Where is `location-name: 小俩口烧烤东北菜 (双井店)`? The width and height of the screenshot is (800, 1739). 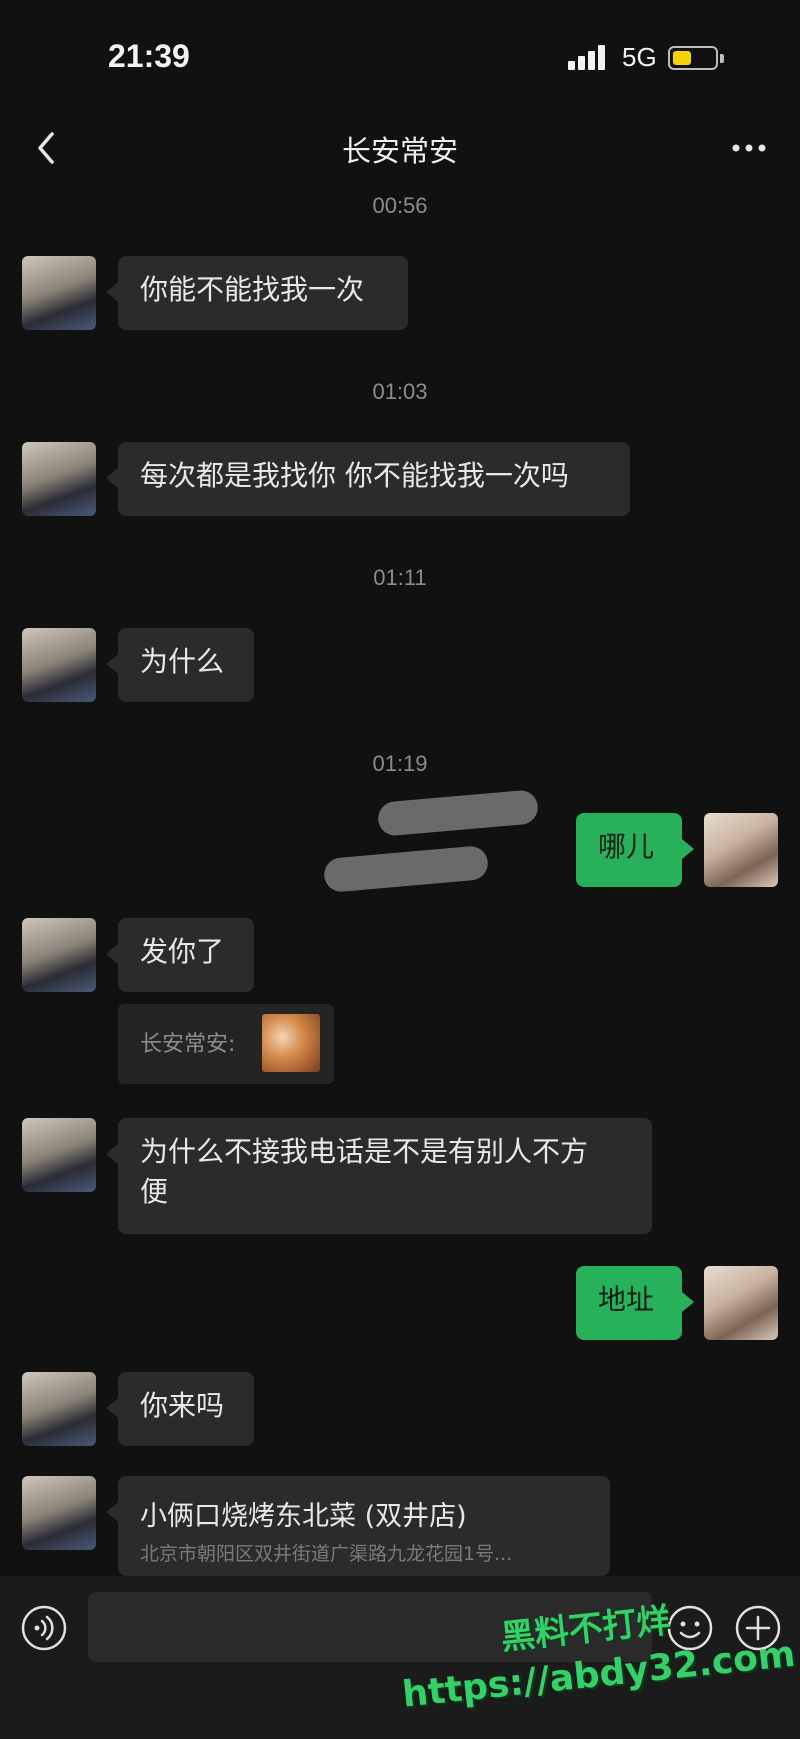 location-name: 小俩口烧烤东北菜 (双井店) is located at coordinates (303, 1516).